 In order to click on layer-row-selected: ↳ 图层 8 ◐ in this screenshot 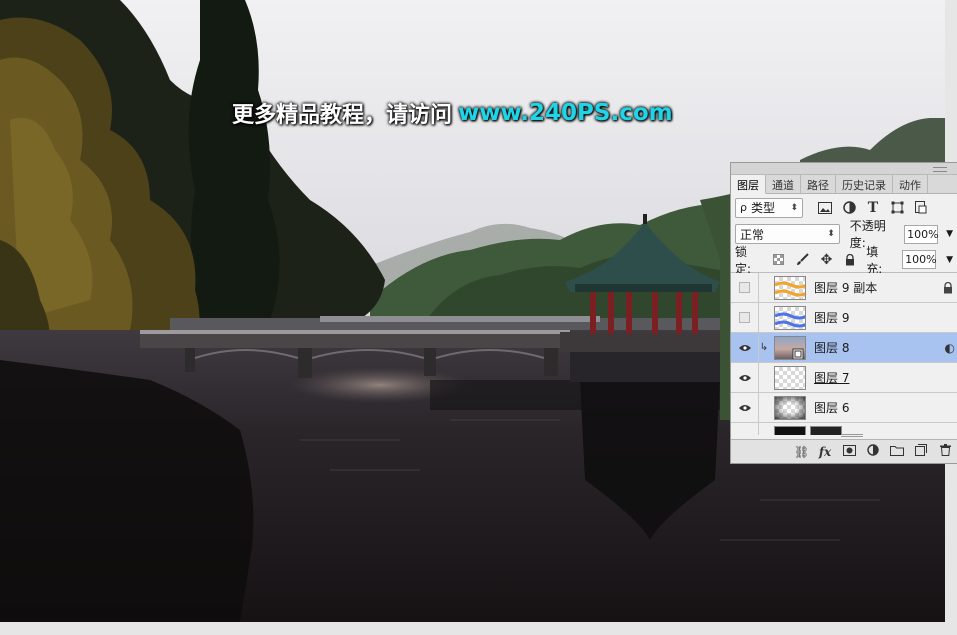, I will do `click(844, 347)`.